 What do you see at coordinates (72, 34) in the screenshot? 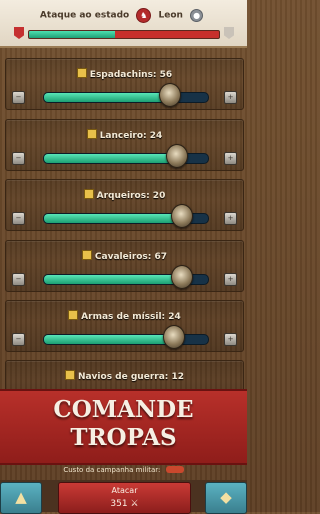
I see `battle-progress-fill` at bounding box center [72, 34].